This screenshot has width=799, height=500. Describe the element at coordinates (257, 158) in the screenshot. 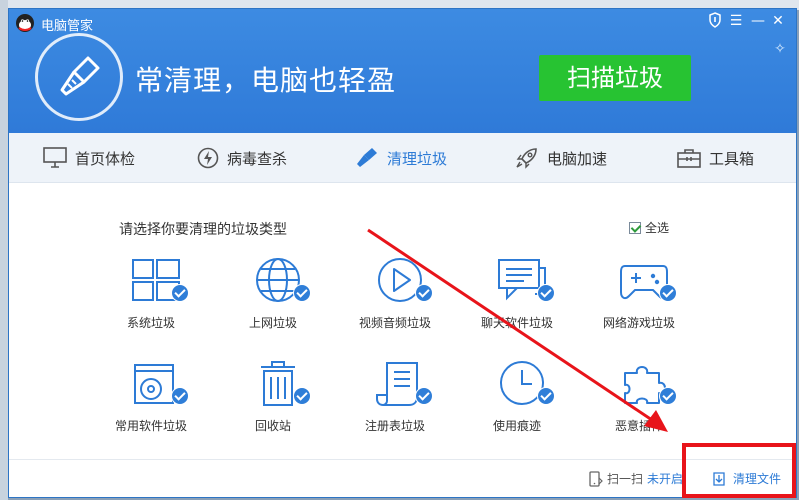

I see `tab-label: 病毒查杀` at that location.